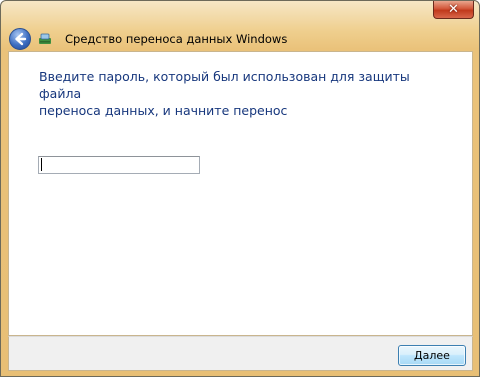 The image size is (480, 377). Describe the element at coordinates (119, 165) in the screenshot. I see `password-input` at that location.